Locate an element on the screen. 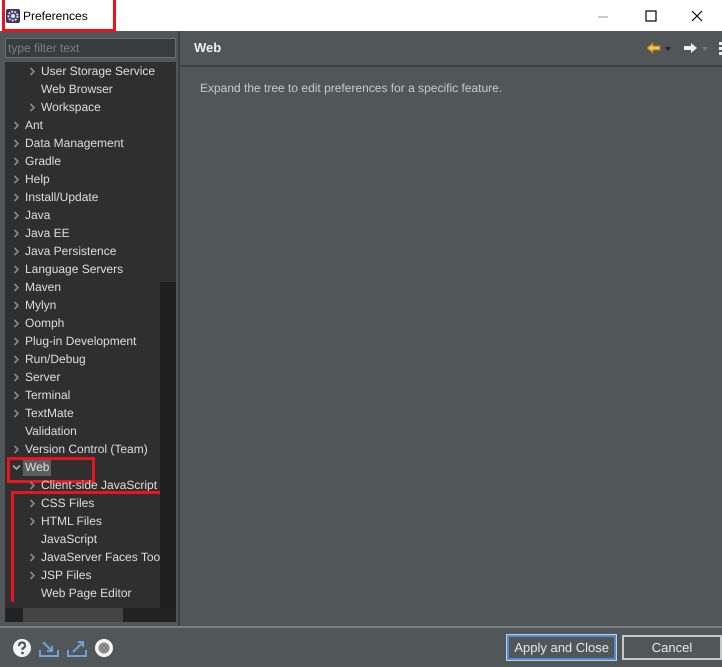 Image resolution: width=722 pixels, height=667 pixels. tree-item: Server is located at coordinates (42, 377).